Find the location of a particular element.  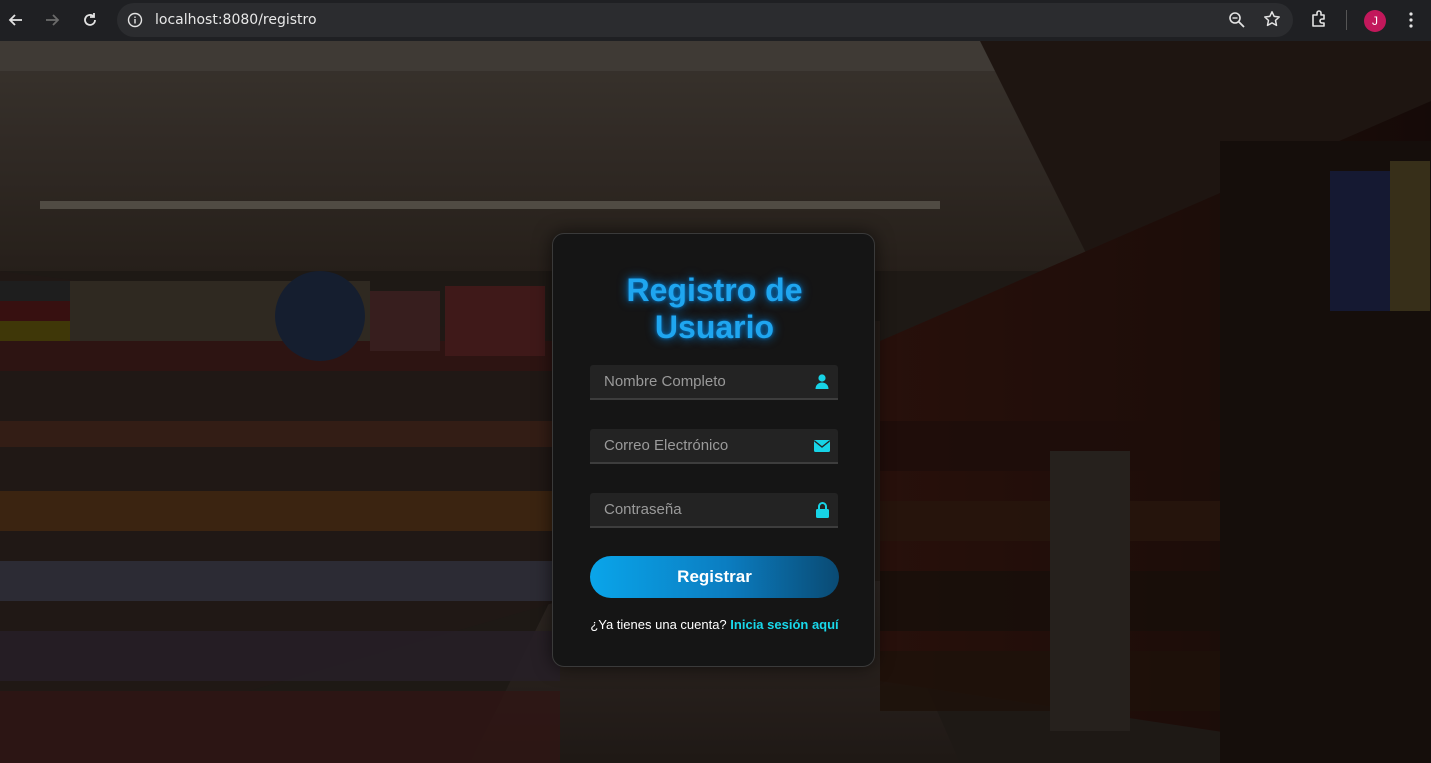

name-input is located at coordinates (702, 381).